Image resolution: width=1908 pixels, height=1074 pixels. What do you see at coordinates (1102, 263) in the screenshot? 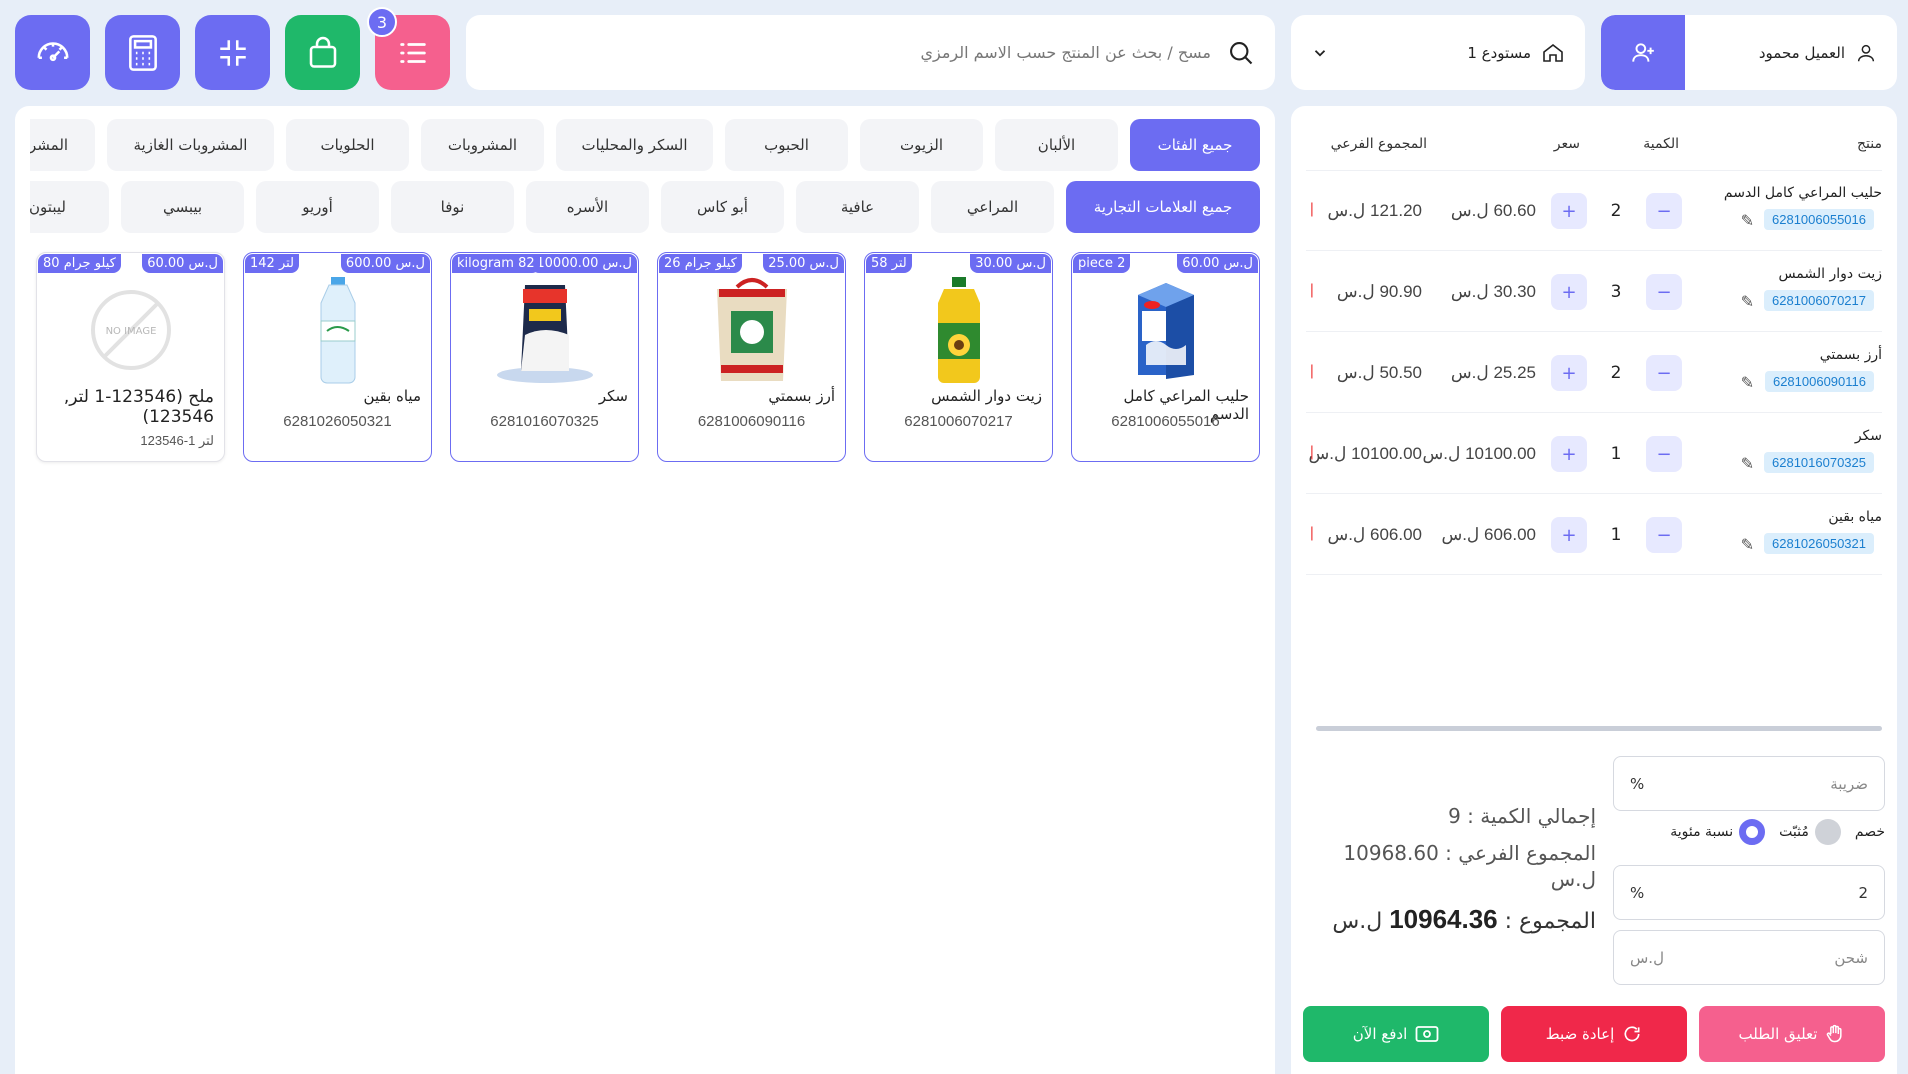
I see `stock-tag: piece 2` at bounding box center [1102, 263].